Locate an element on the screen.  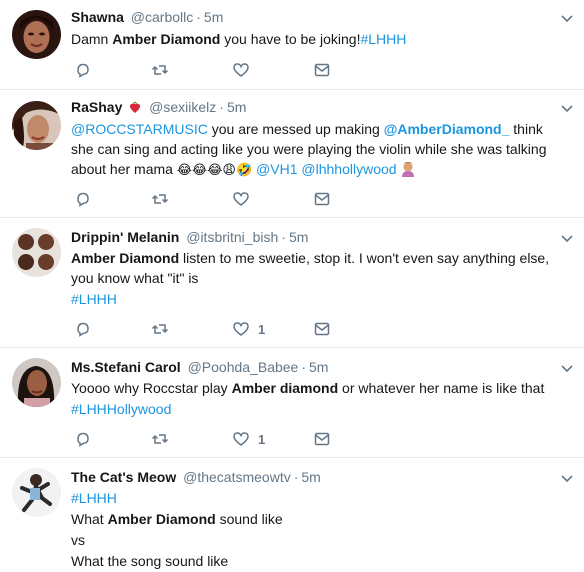
tweet-line: What Amber Diamond sound like is located at coordinates (177, 519).